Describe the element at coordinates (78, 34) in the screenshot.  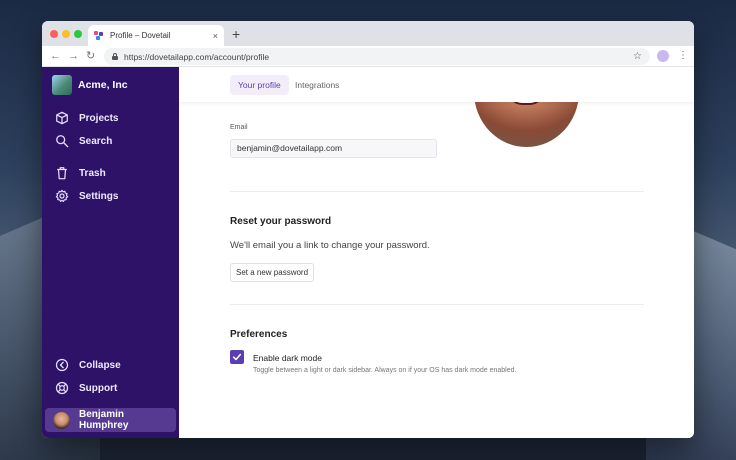
I see `maximize-window-button` at that location.